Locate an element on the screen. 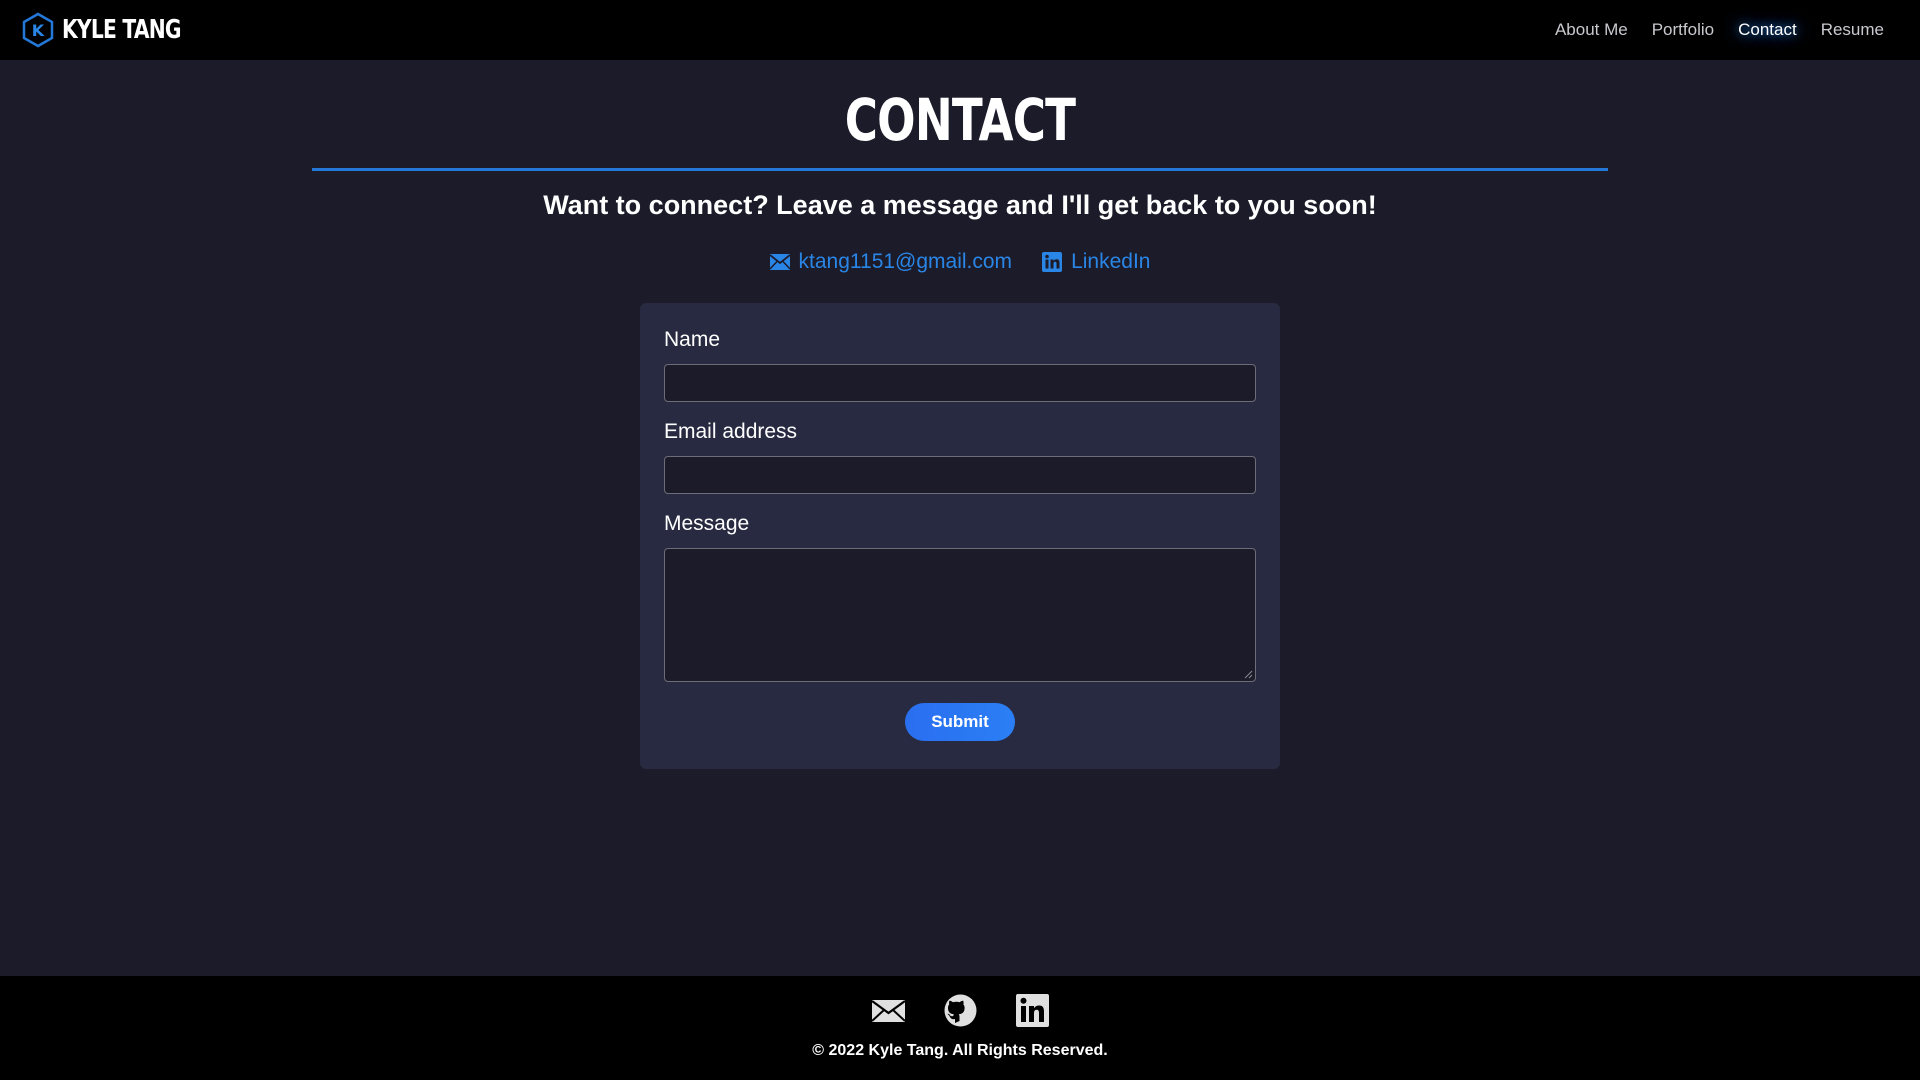  linkedin-link-label: LinkedIn is located at coordinates (1111, 261).